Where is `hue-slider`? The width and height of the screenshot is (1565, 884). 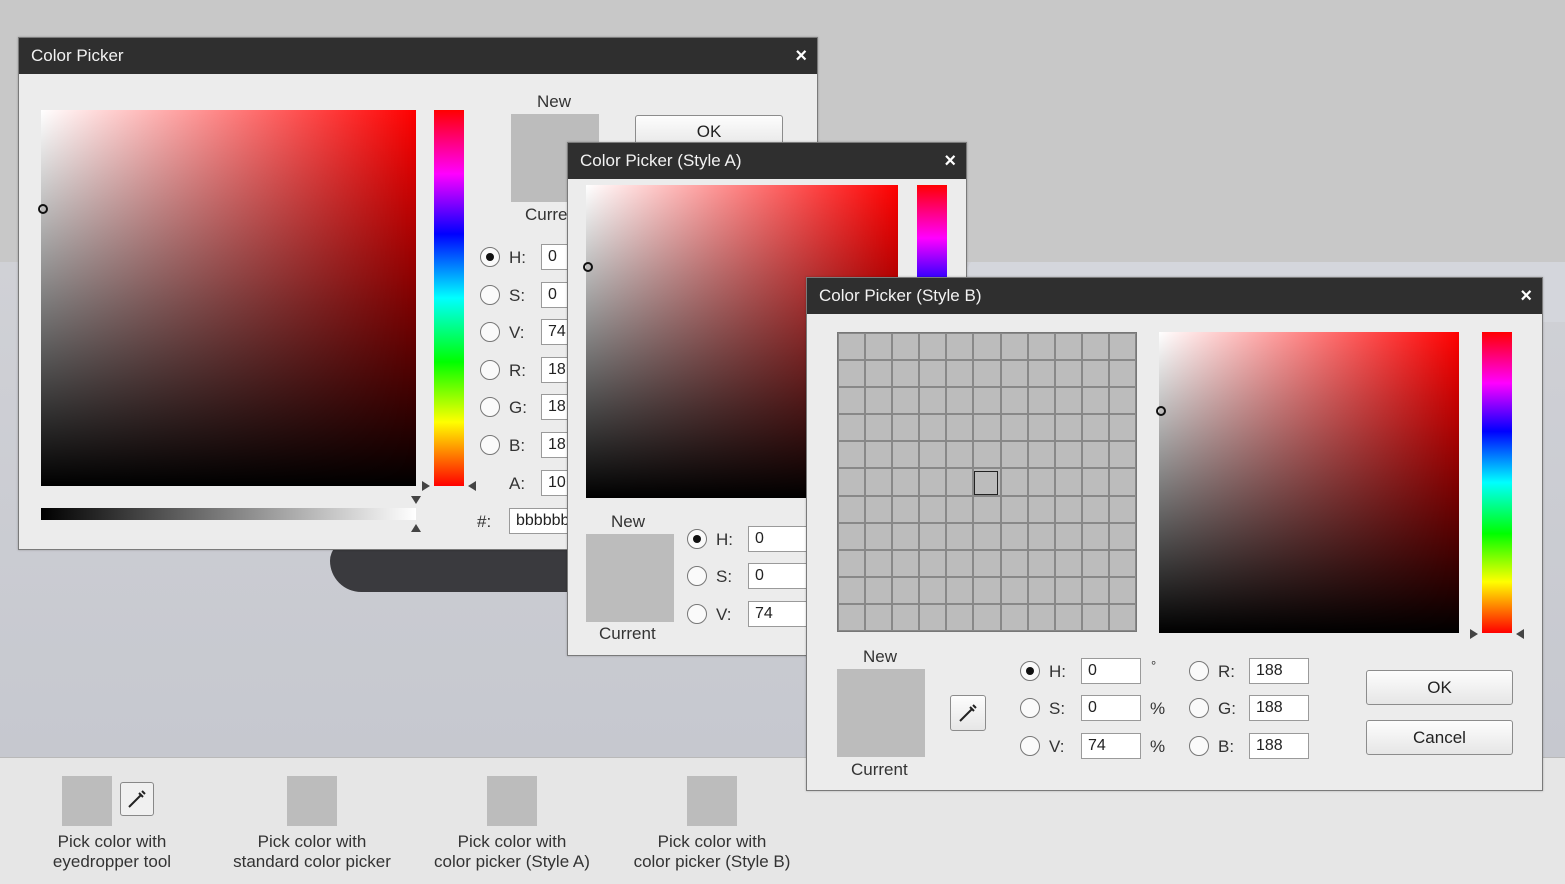
hue-slider is located at coordinates (1497, 482).